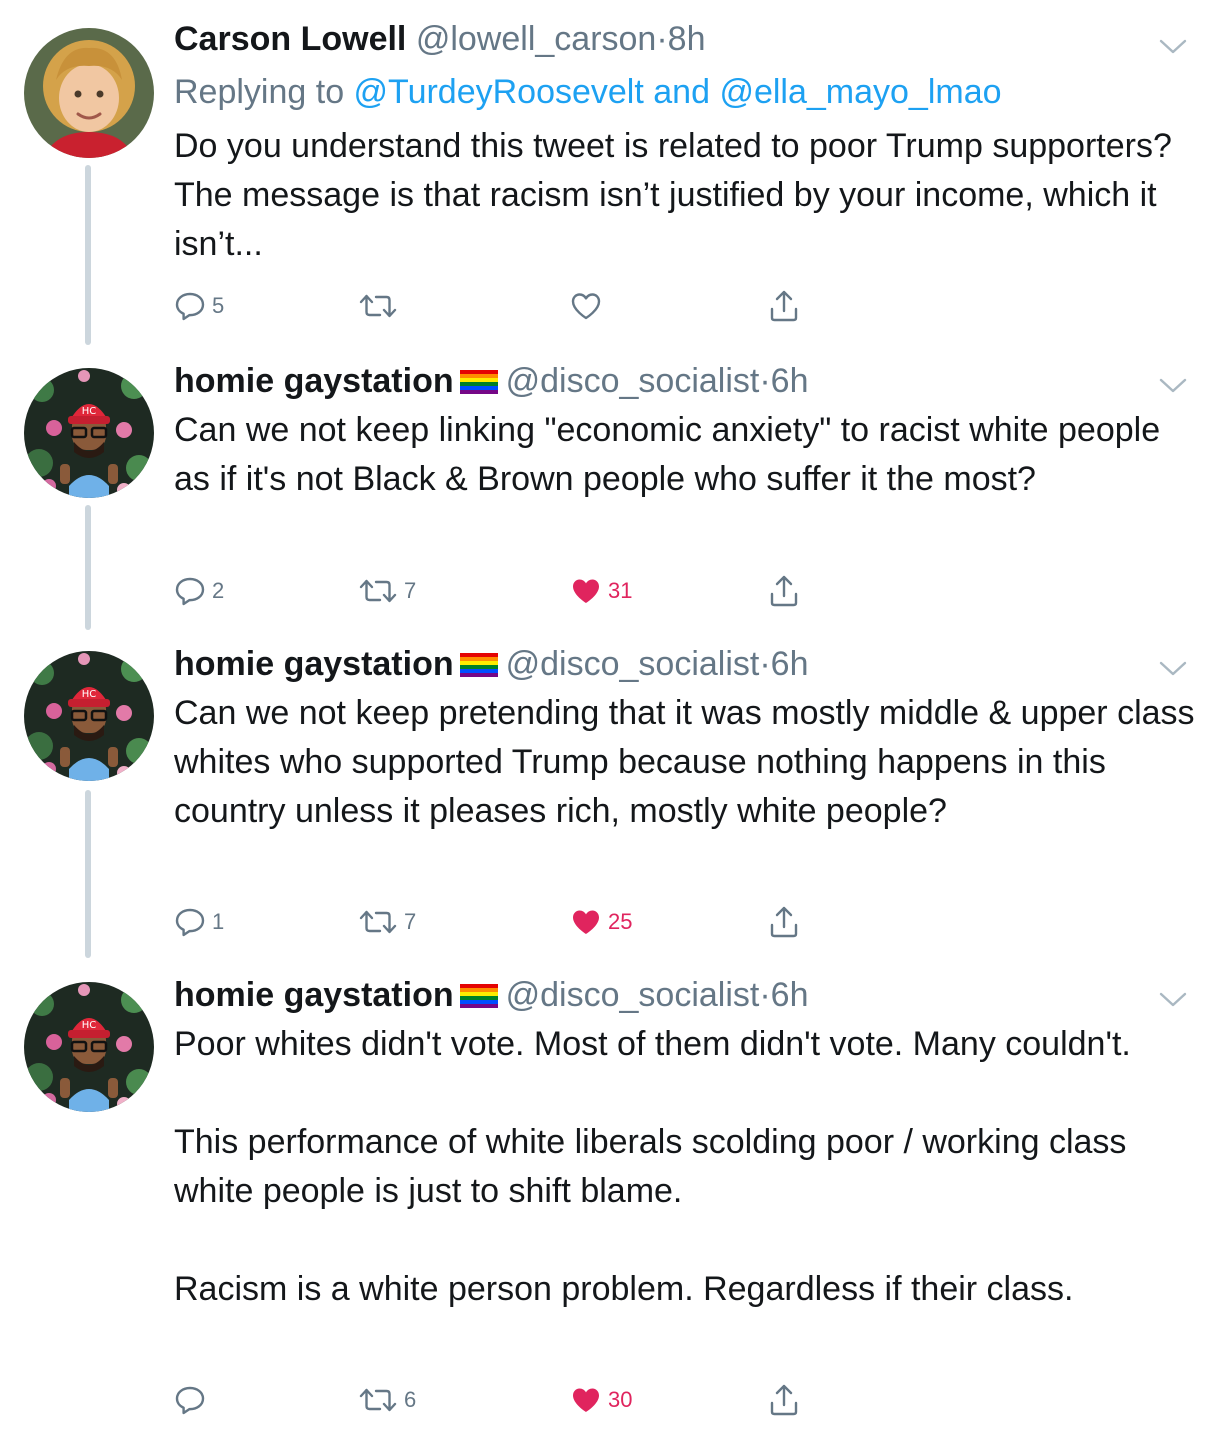 Image resolution: width=1231 pixels, height=1437 pixels. I want to click on like-button: 31, so click(601, 591).